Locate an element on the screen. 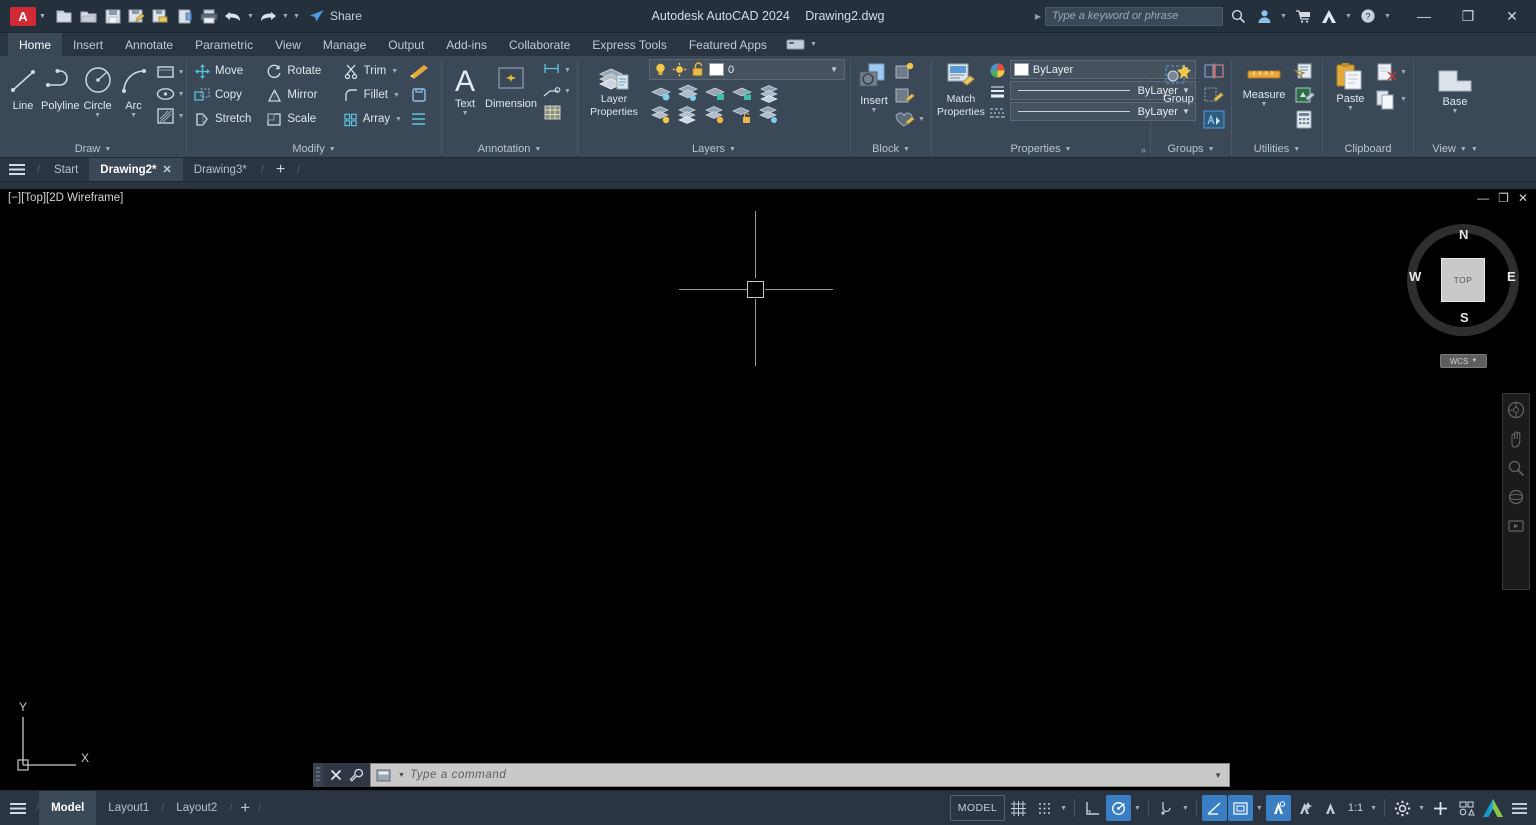 The image size is (1536, 825). view-panel-extra-caret-icon: ▼ is located at coordinates (1474, 149).